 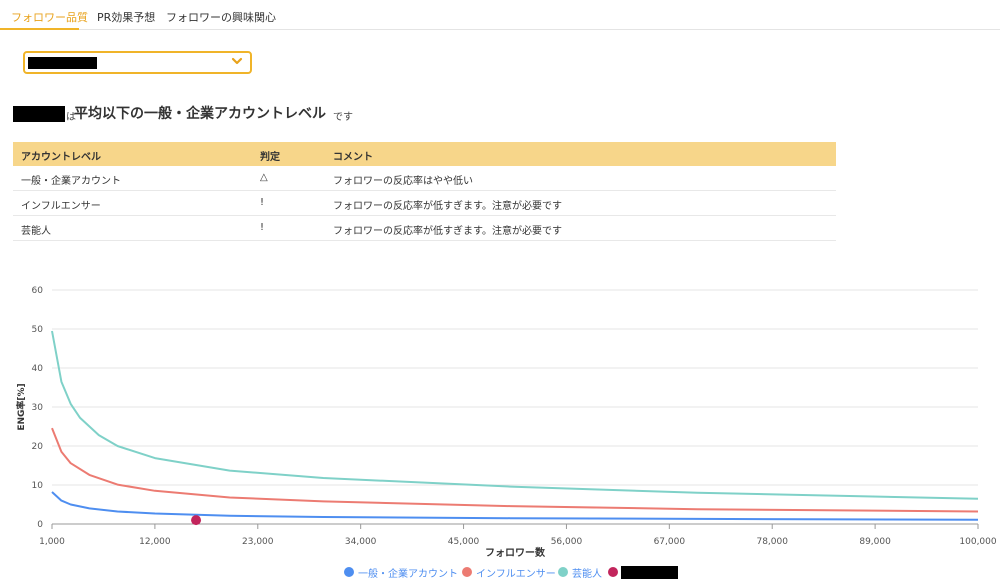 I want to click on legend-dot-influencer, so click(x=467, y=572).